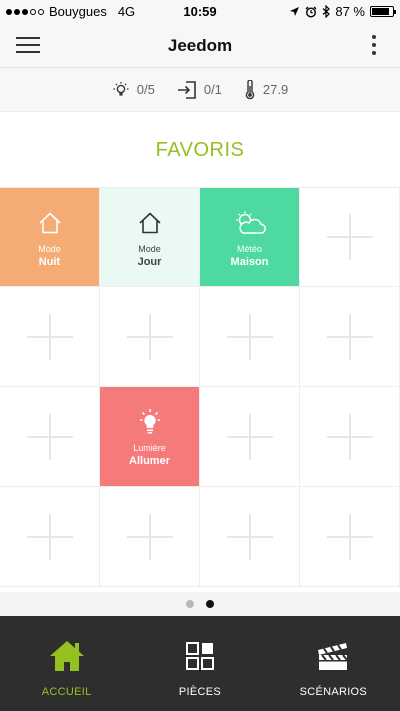 The image size is (400, 711). I want to click on status-bar: Bouygues 4G 10:59 87 %, so click(200, 11).